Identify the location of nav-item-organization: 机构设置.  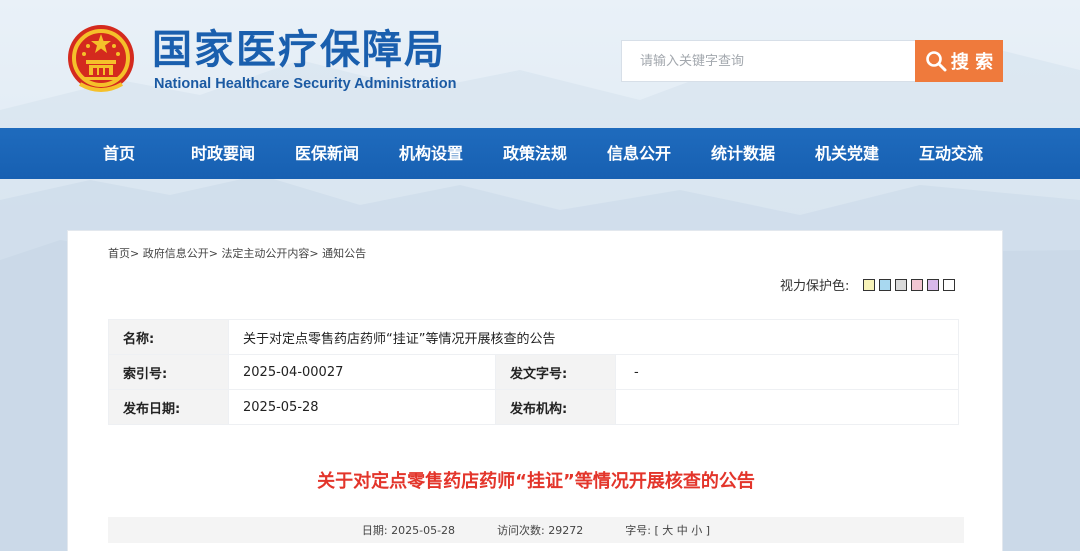
(431, 153).